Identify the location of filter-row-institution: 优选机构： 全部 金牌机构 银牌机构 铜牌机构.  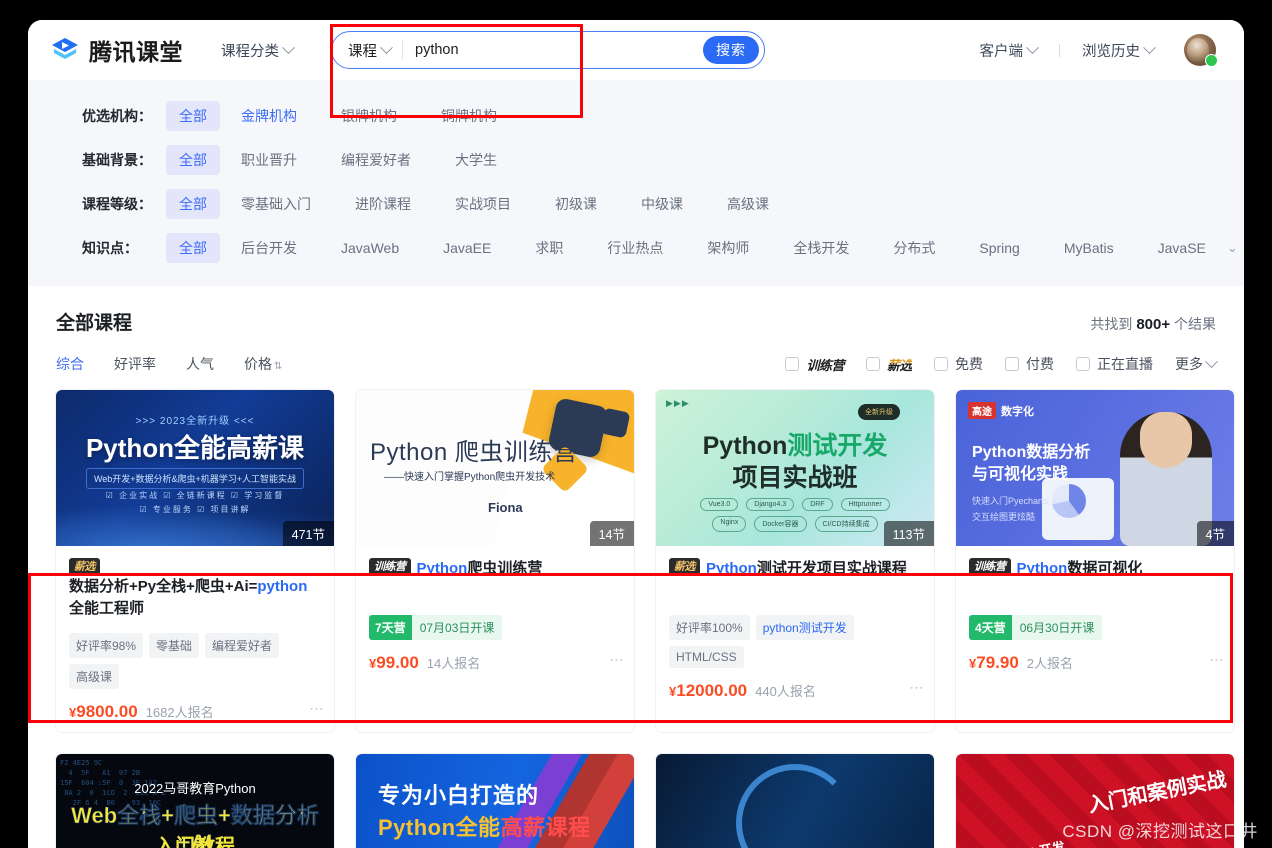
(636, 116).